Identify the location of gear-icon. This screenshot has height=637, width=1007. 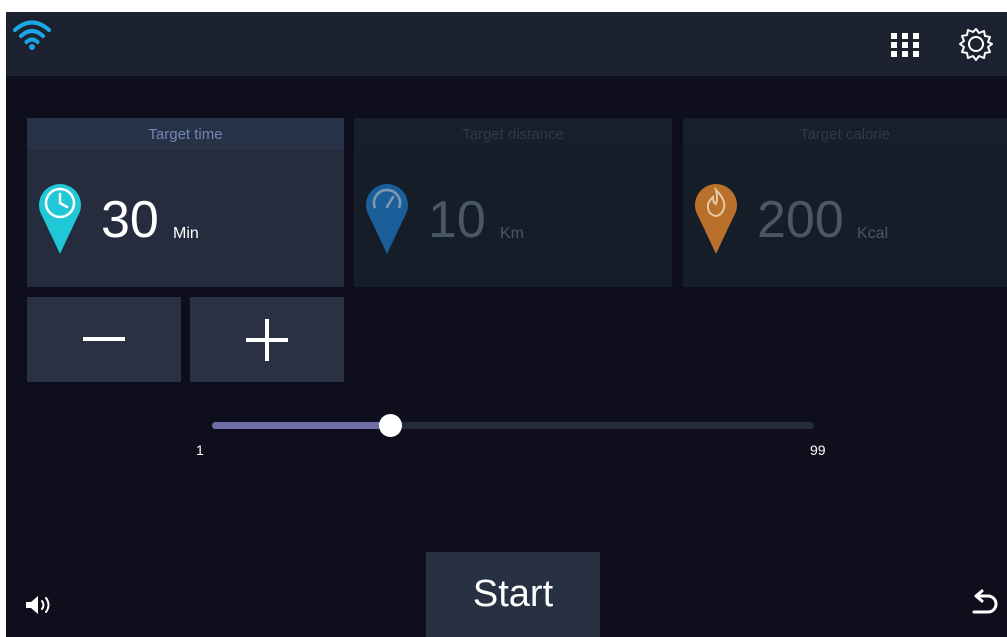
(976, 44).